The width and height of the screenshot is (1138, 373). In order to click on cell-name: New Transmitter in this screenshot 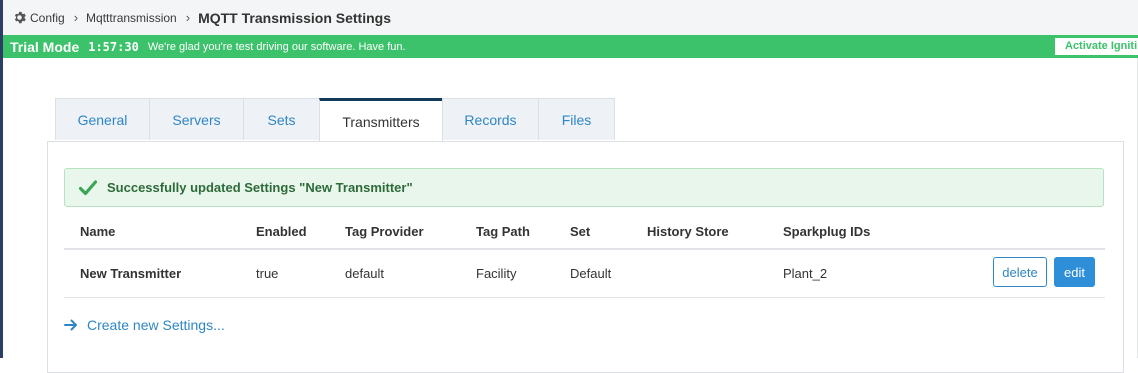, I will do `click(131, 273)`.